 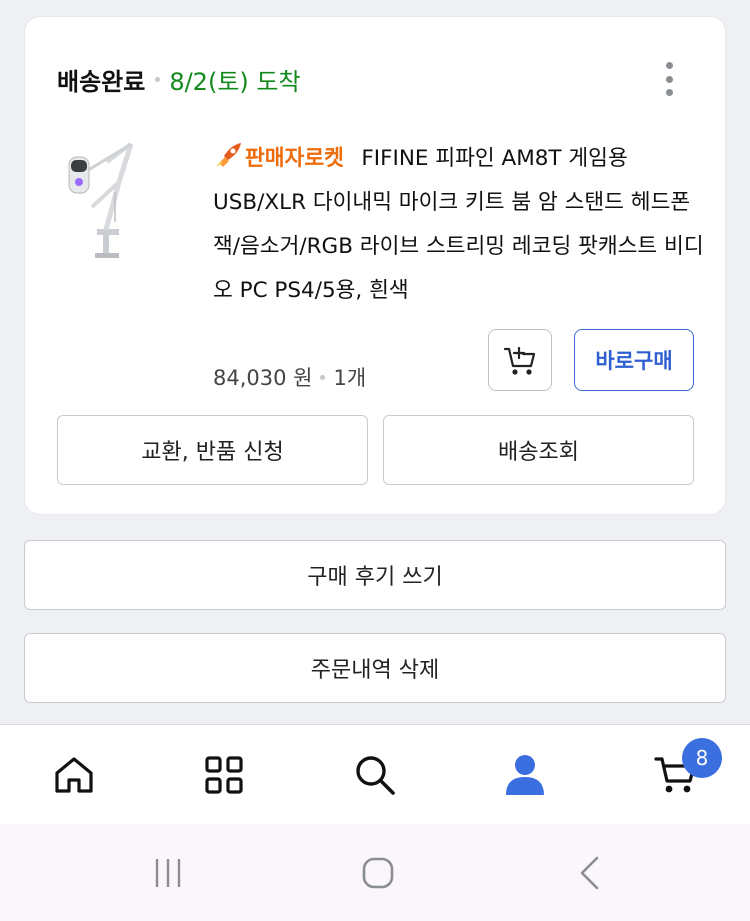 What do you see at coordinates (375, 575) in the screenshot?
I see `write-review-button: 구매 후기 쓰기` at bounding box center [375, 575].